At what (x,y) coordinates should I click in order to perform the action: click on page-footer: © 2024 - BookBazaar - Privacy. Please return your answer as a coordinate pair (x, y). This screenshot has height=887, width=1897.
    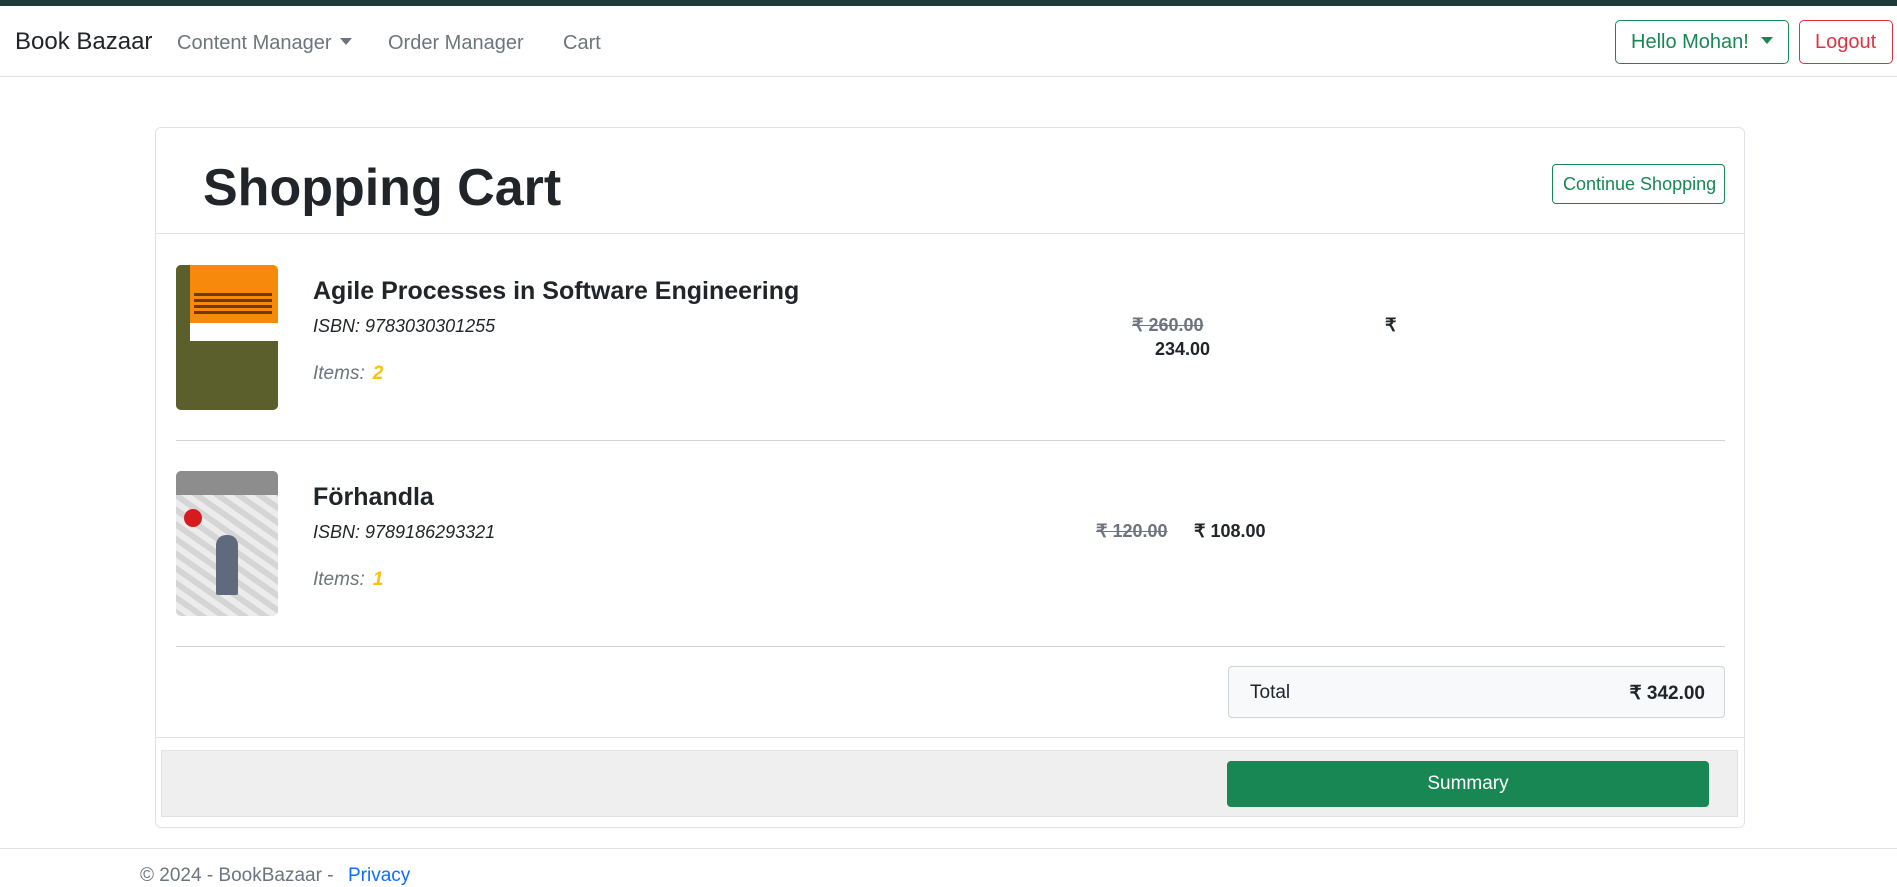
    Looking at the image, I should click on (948, 867).